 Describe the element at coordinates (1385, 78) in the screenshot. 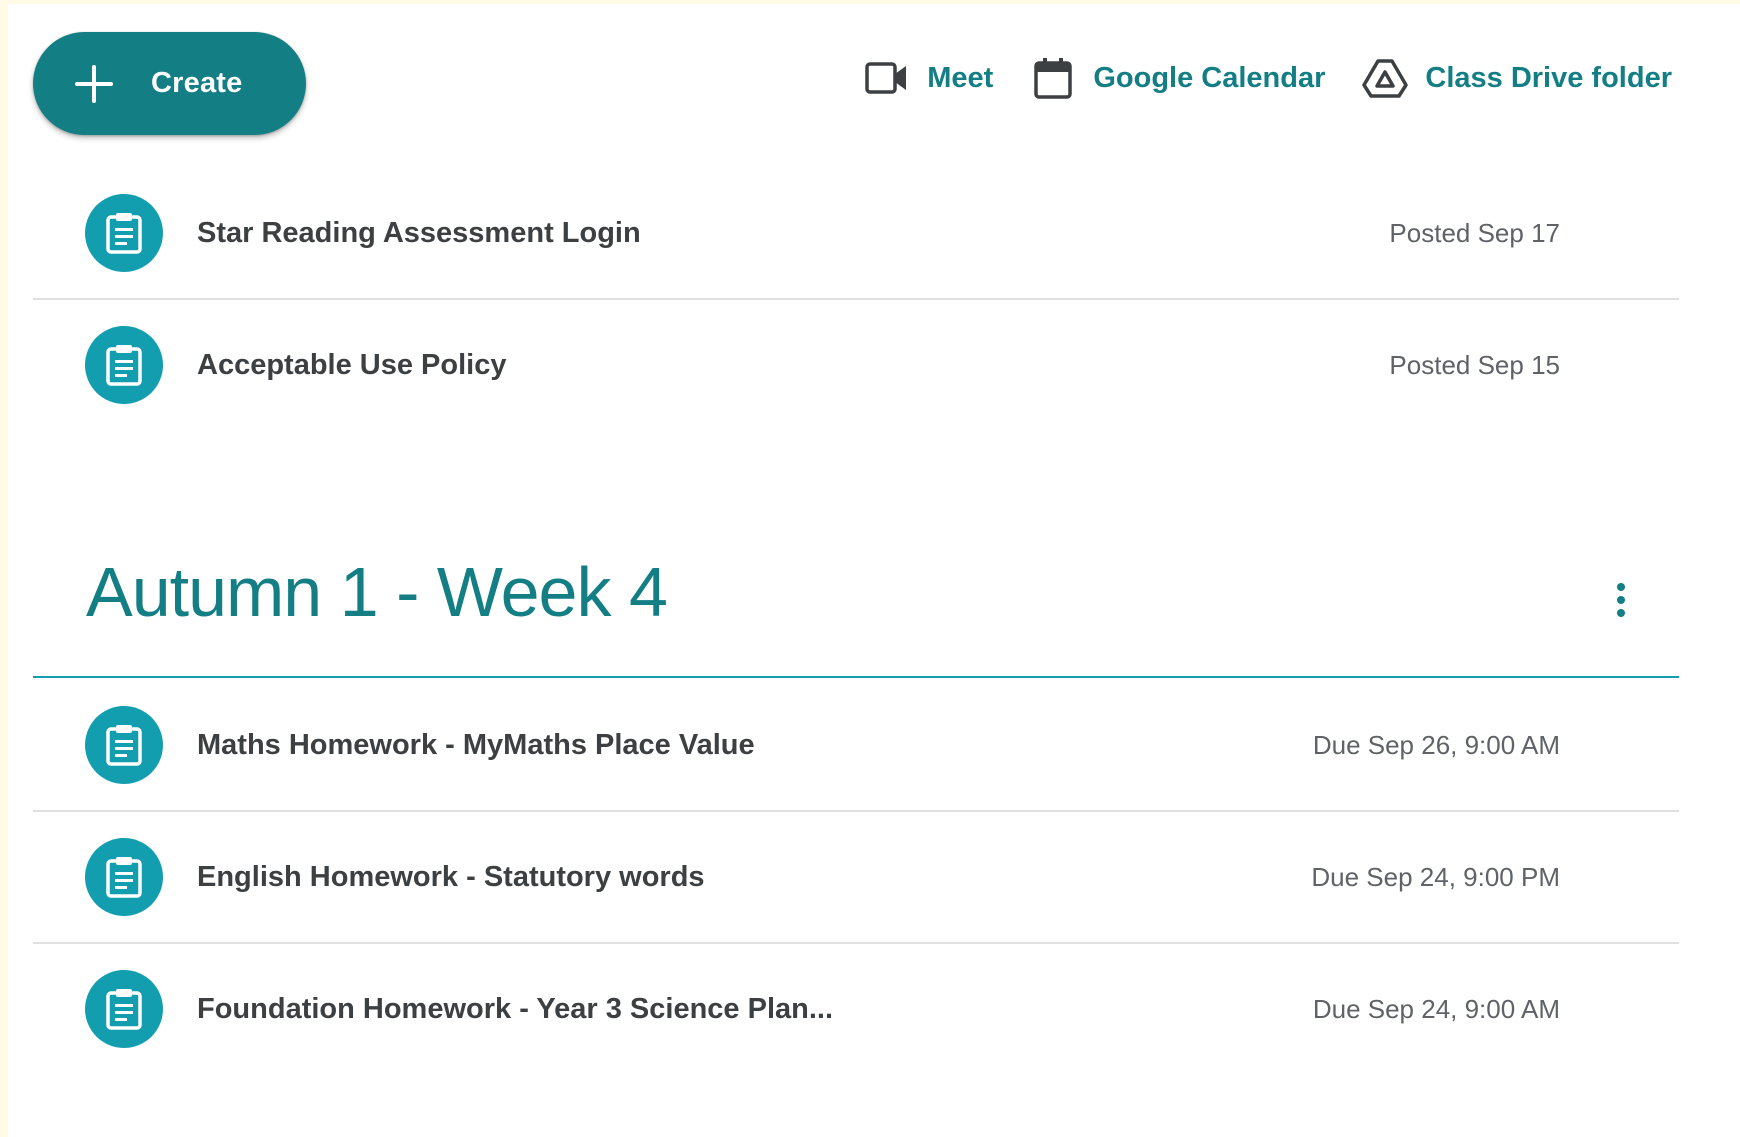

I see `drive-icon` at that location.